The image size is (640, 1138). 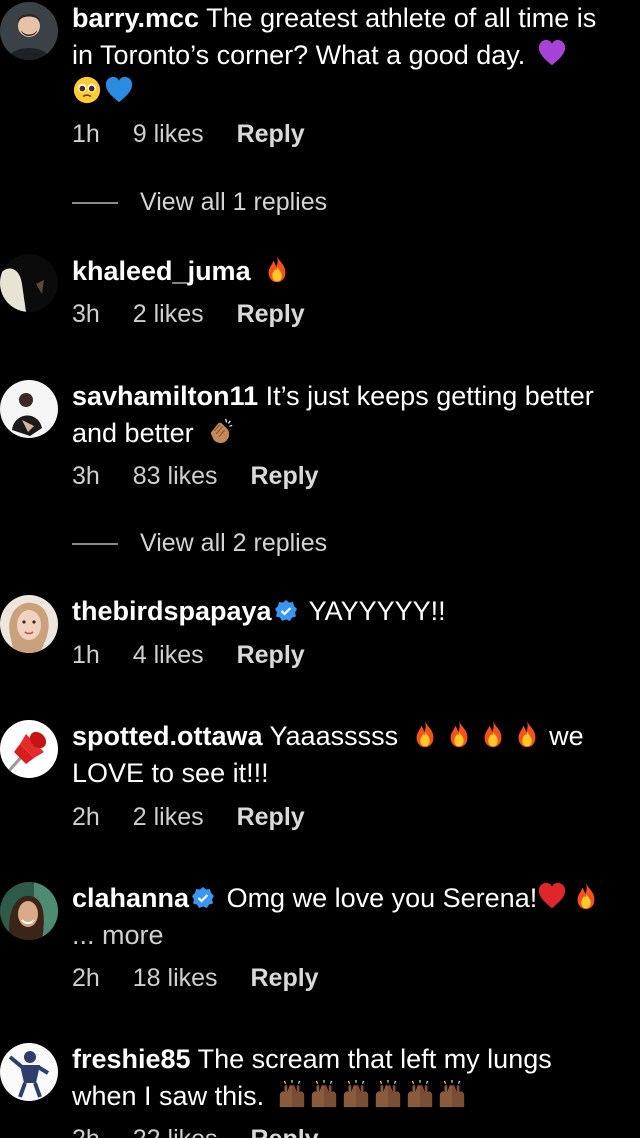 I want to click on comment-meta: 3h 83 likes Reply, so click(x=208, y=476).